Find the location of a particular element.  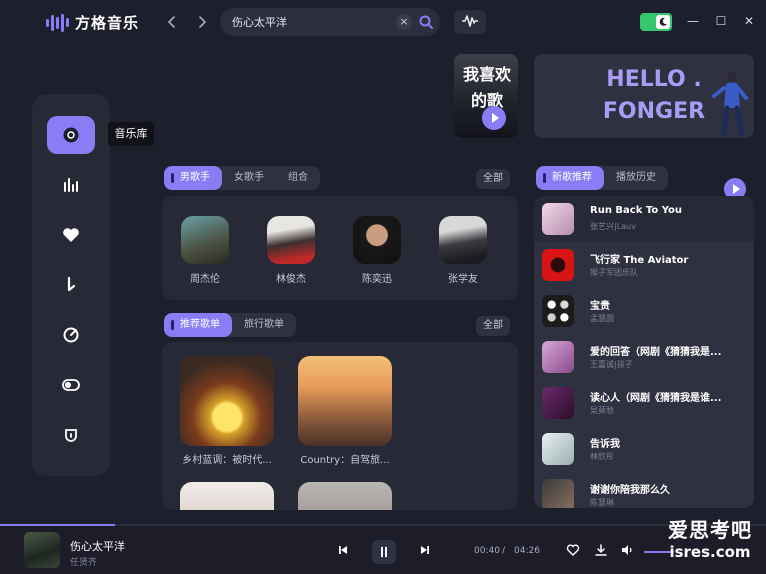

singer-card: 张学友 is located at coordinates (463, 250).